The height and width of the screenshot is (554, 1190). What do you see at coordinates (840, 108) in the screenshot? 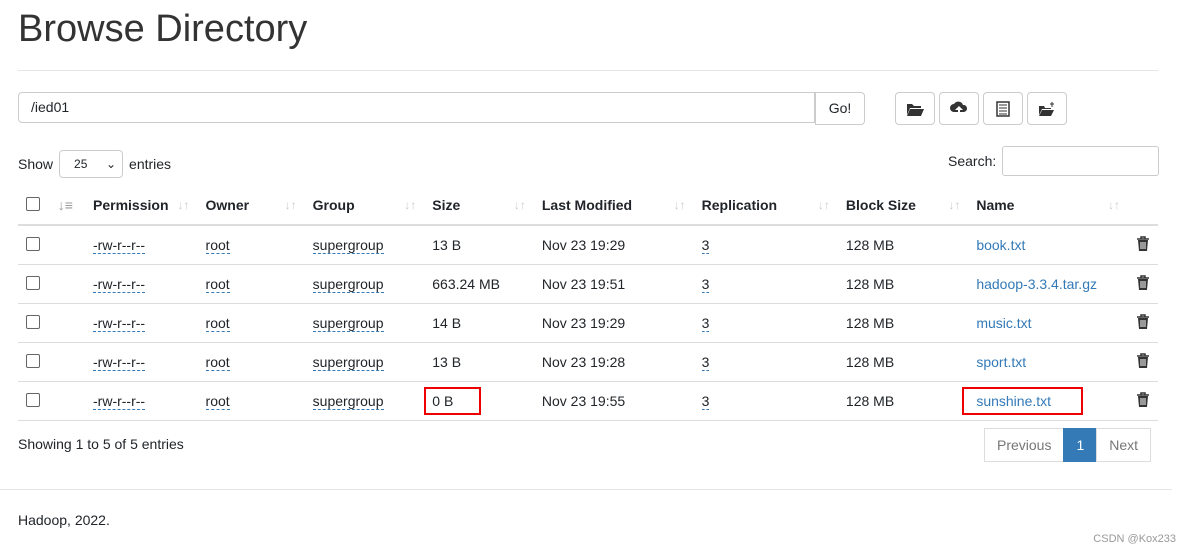
I see `go-button: Go!` at bounding box center [840, 108].